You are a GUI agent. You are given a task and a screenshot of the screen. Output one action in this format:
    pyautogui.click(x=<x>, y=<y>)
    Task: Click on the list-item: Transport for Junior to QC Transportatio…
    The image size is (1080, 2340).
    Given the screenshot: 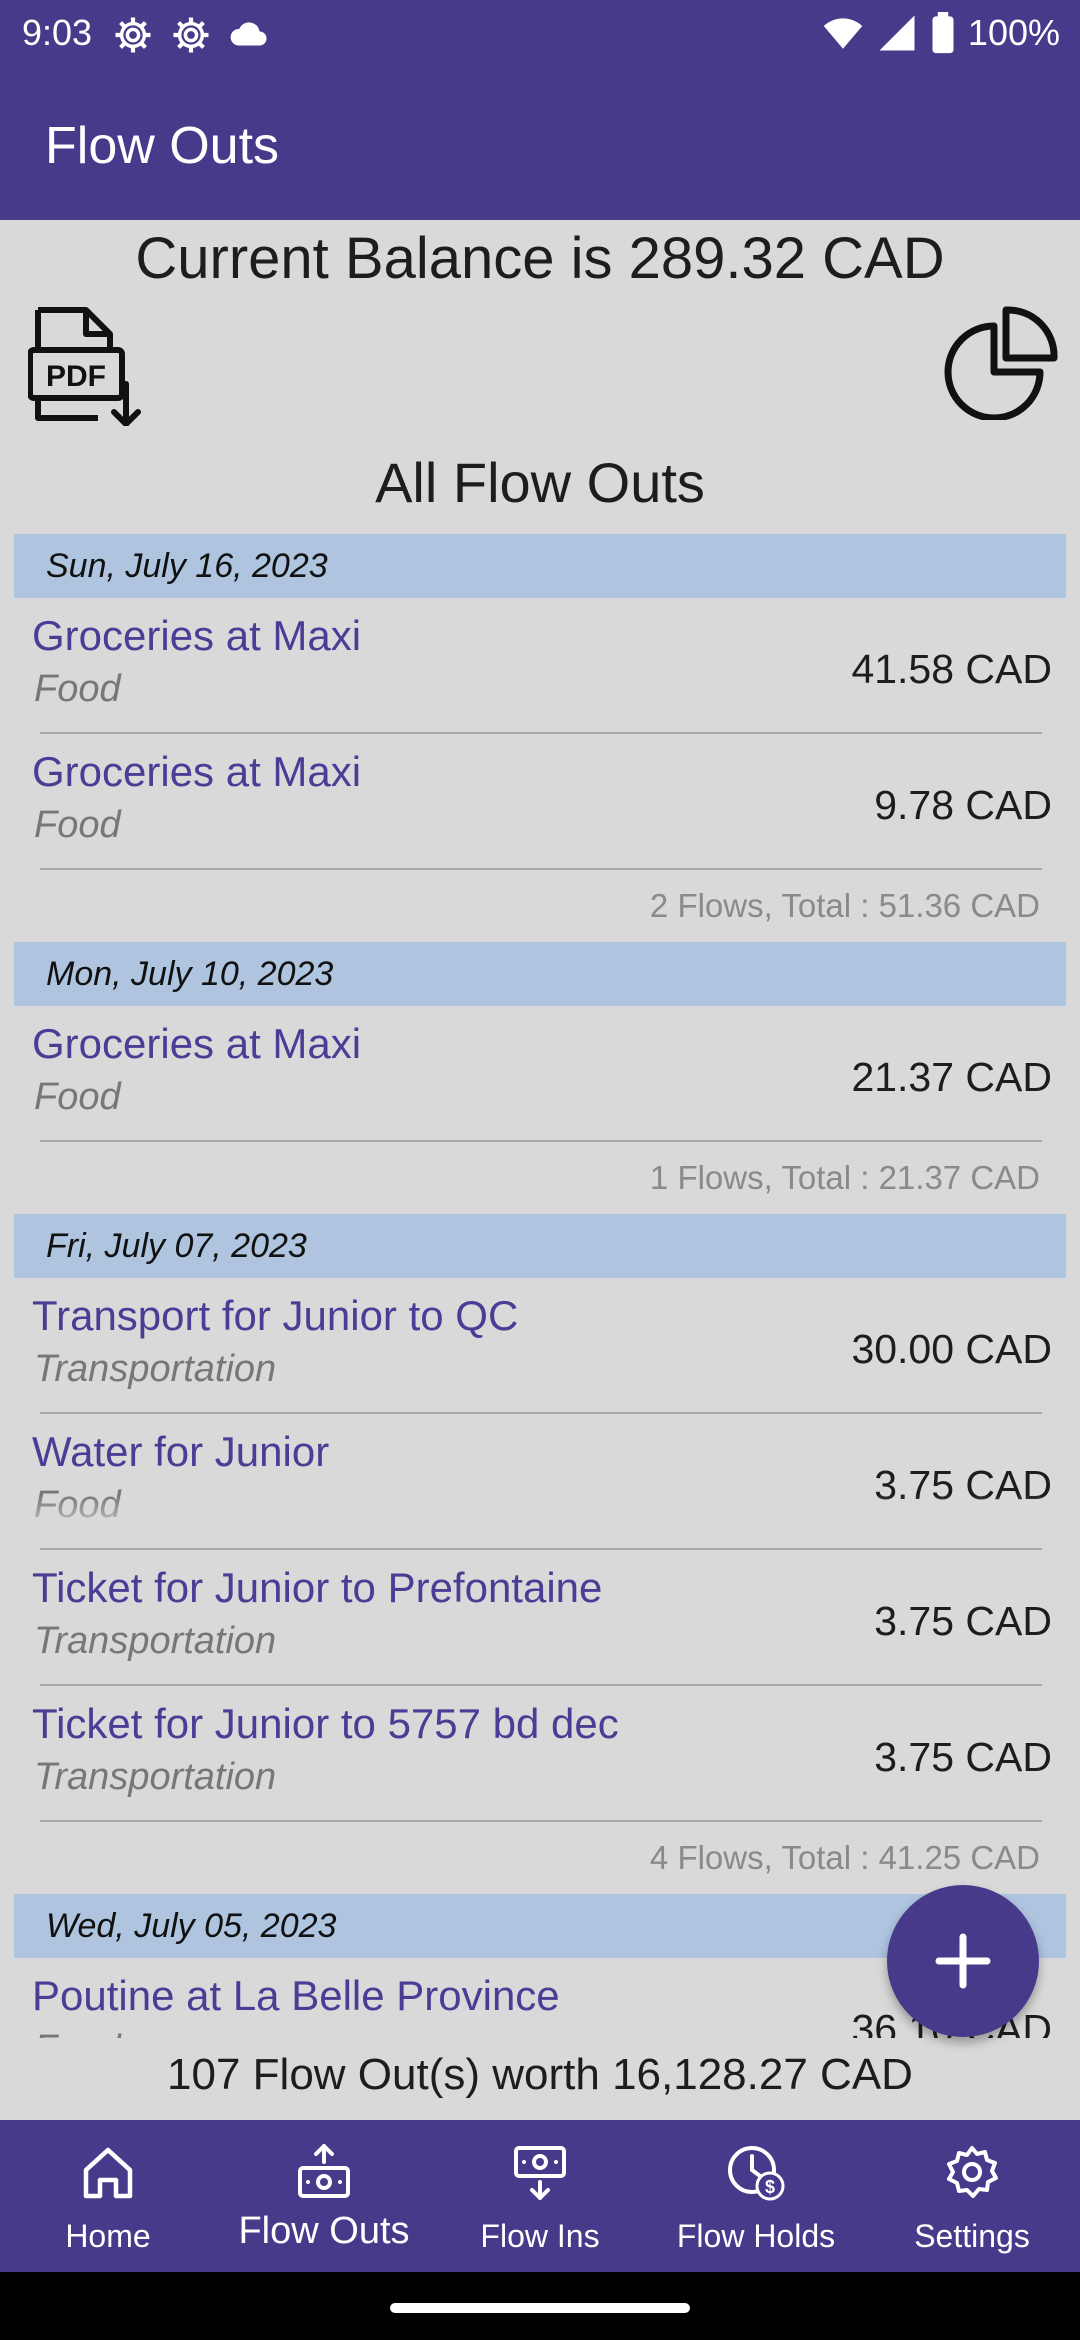 What is the action you would take?
    pyautogui.click(x=540, y=1346)
    